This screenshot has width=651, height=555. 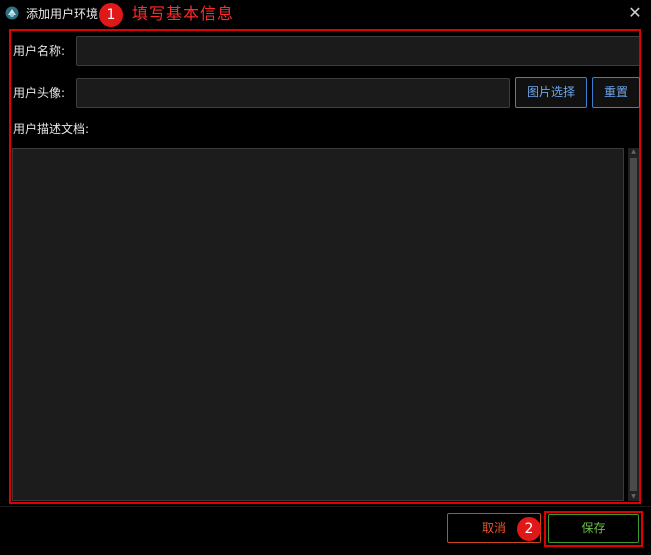 What do you see at coordinates (616, 92) in the screenshot?
I see `reset-button: 重置` at bounding box center [616, 92].